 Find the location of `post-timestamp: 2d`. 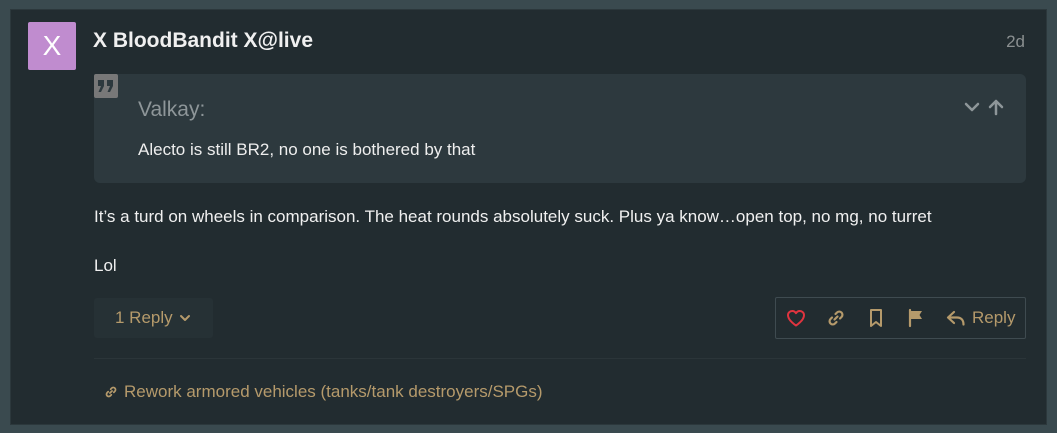

post-timestamp: 2d is located at coordinates (1015, 42).